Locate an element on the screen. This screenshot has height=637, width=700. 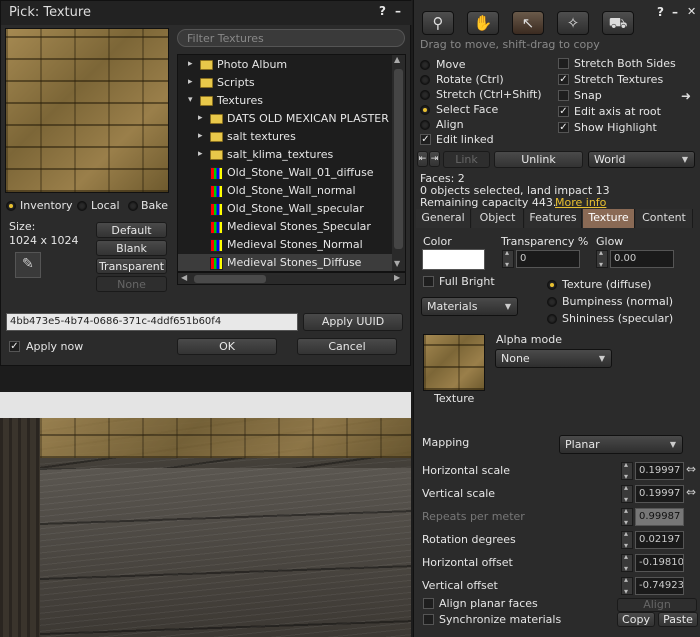
param-field: 0.02197 is located at coordinates (659, 540).